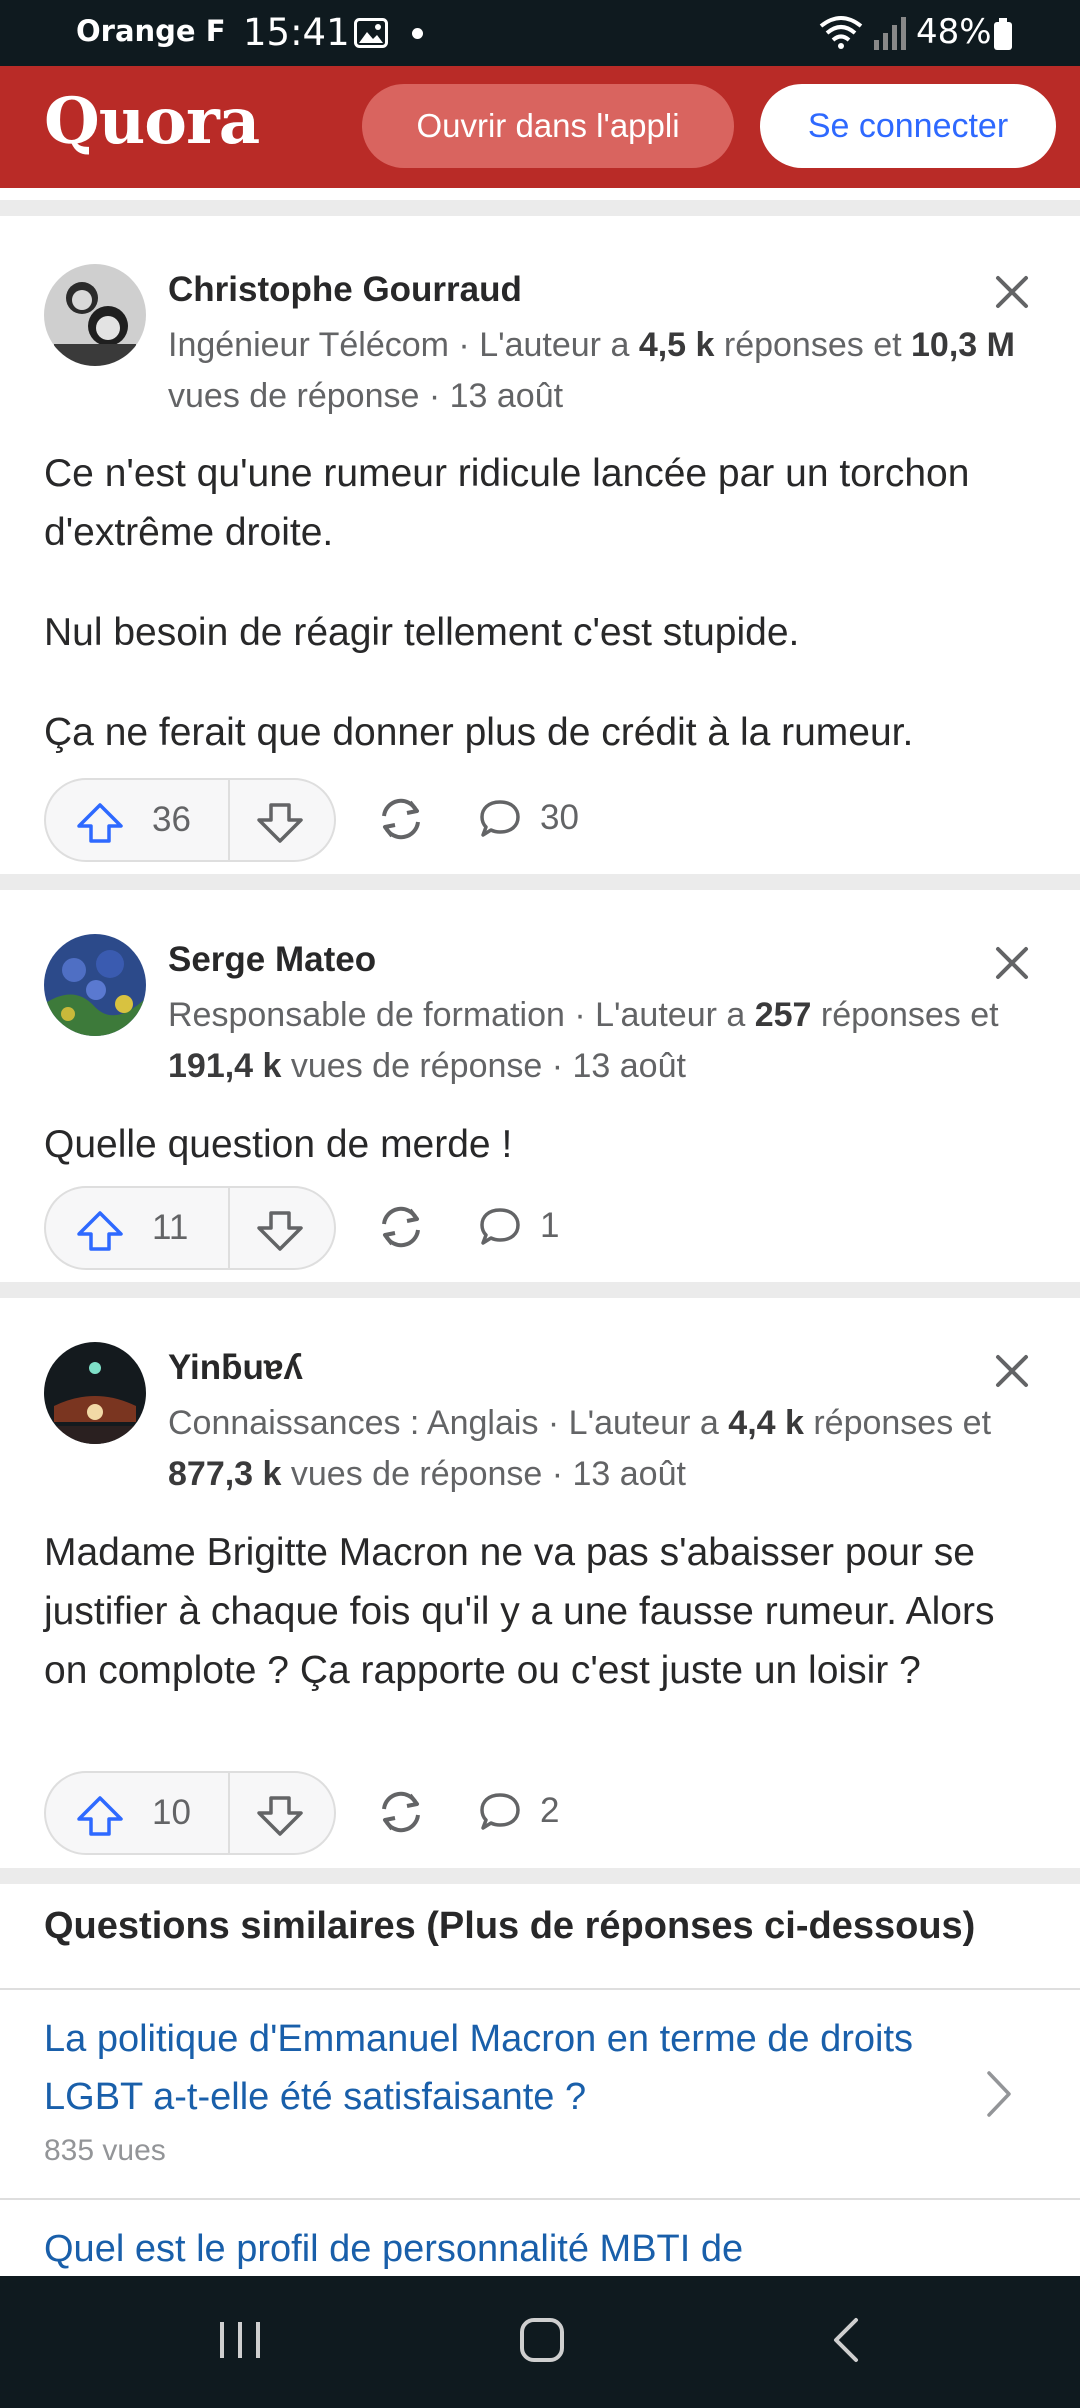 This screenshot has width=1080, height=2408. Describe the element at coordinates (152, 121) in the screenshot. I see `quora-logo: Quora` at that location.